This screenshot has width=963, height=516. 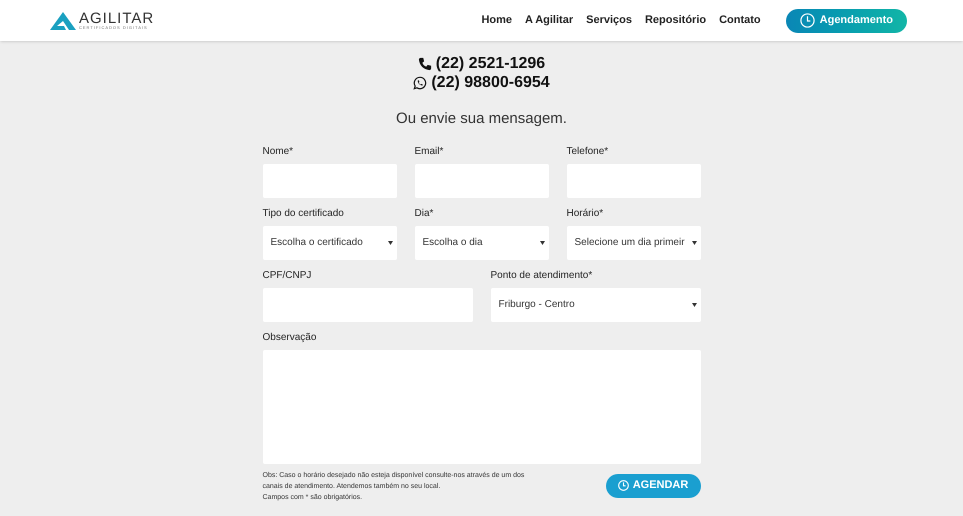 What do you see at coordinates (496, 20) in the screenshot?
I see `nav-link: Home` at bounding box center [496, 20].